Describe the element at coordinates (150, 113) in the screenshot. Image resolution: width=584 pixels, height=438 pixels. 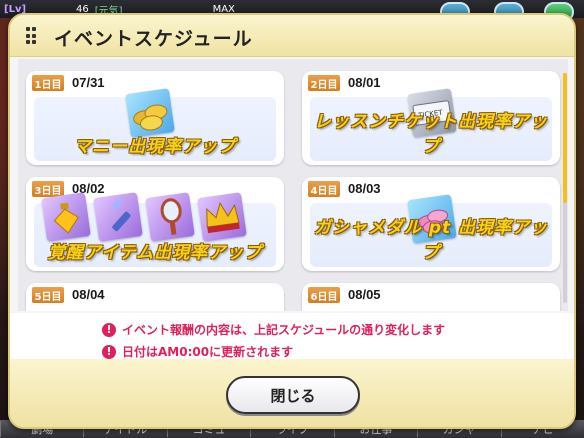
I see `coins-icon` at that location.